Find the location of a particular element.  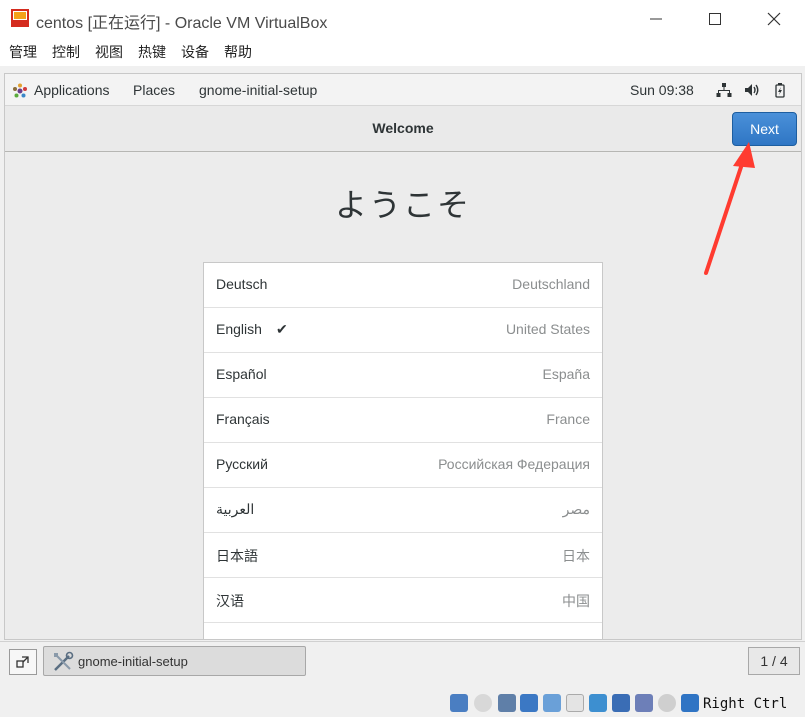

page-title: Welcome is located at coordinates (403, 128).